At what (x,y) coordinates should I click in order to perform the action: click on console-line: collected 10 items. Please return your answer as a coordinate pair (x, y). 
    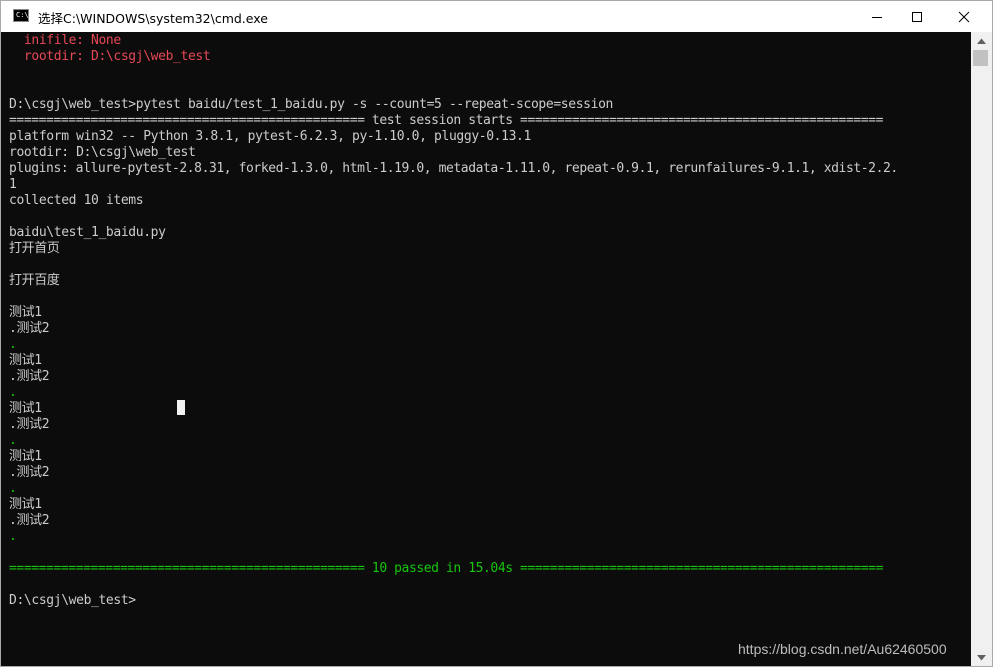
    Looking at the image, I should click on (76, 200).